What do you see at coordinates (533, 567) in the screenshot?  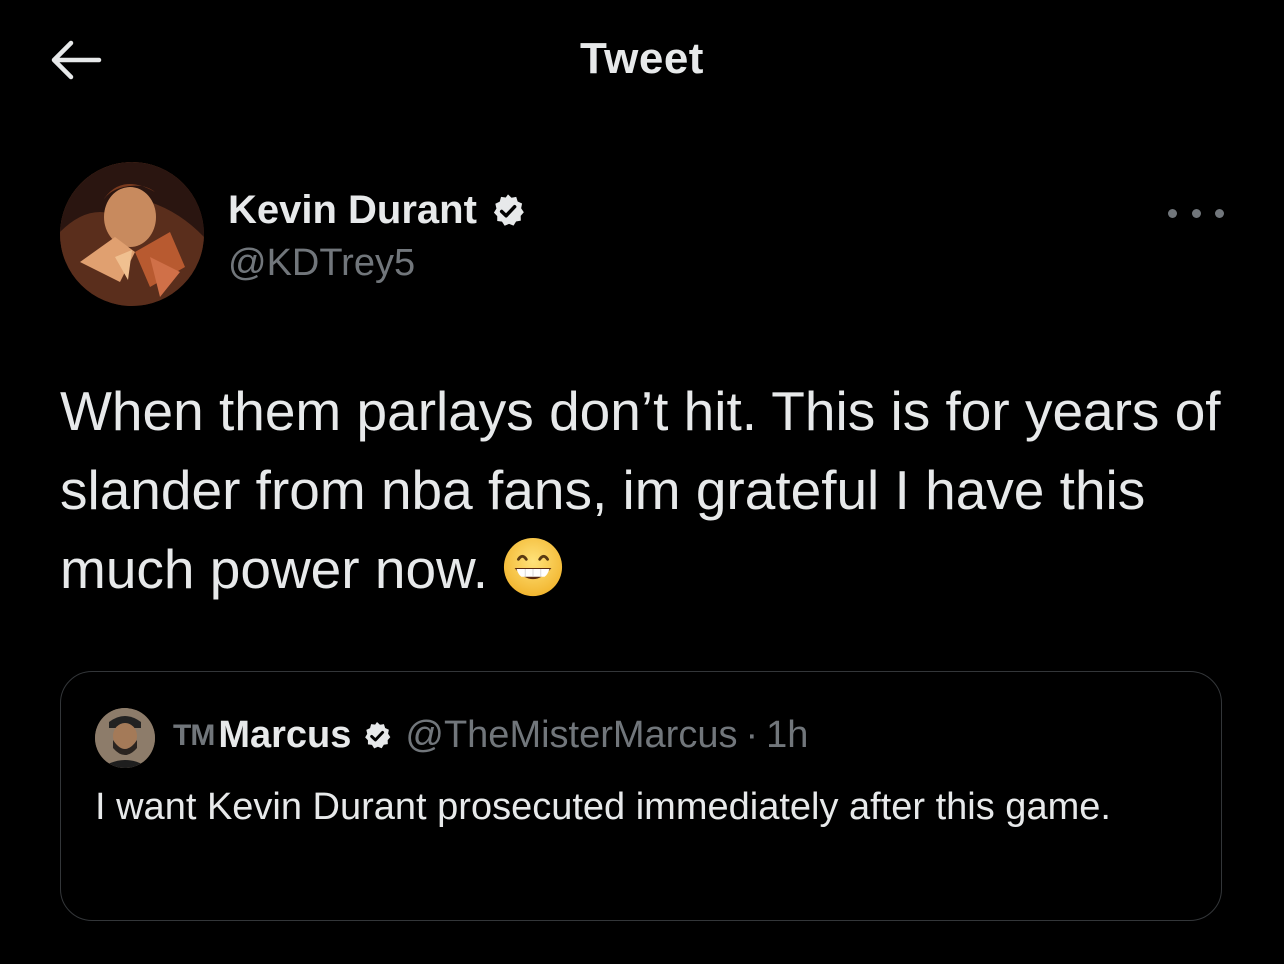 I see `grinning-face-emoji-icon` at bounding box center [533, 567].